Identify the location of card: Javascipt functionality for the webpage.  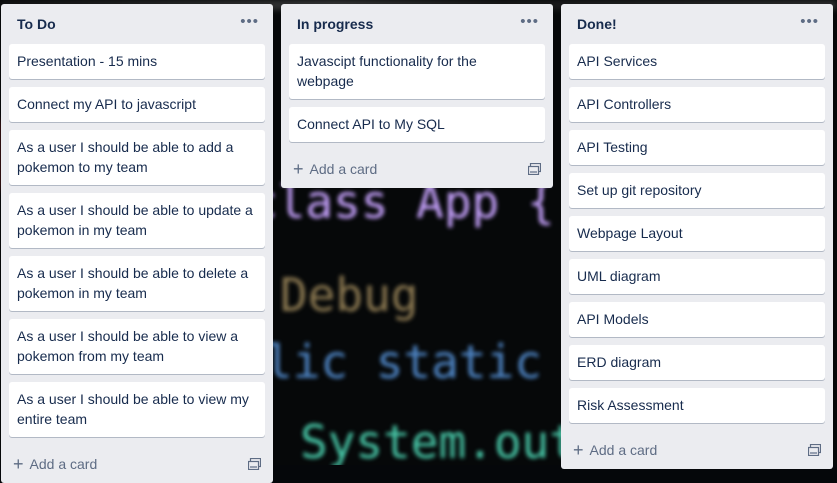
(417, 71).